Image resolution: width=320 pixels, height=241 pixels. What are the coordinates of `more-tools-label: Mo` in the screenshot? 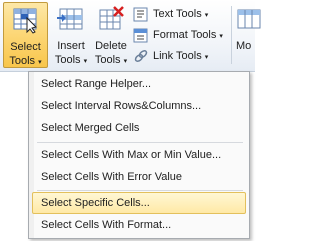 It's located at (244, 46).